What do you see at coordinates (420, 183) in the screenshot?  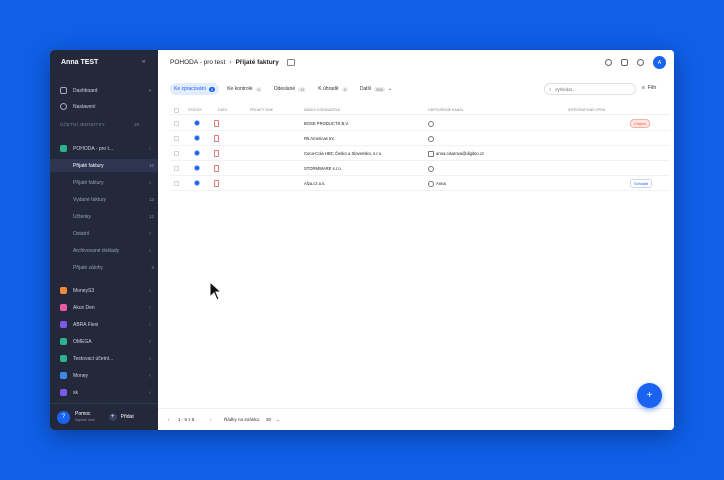 I see `table-row: Alza.cz a.s. Anna Schválit` at bounding box center [420, 183].